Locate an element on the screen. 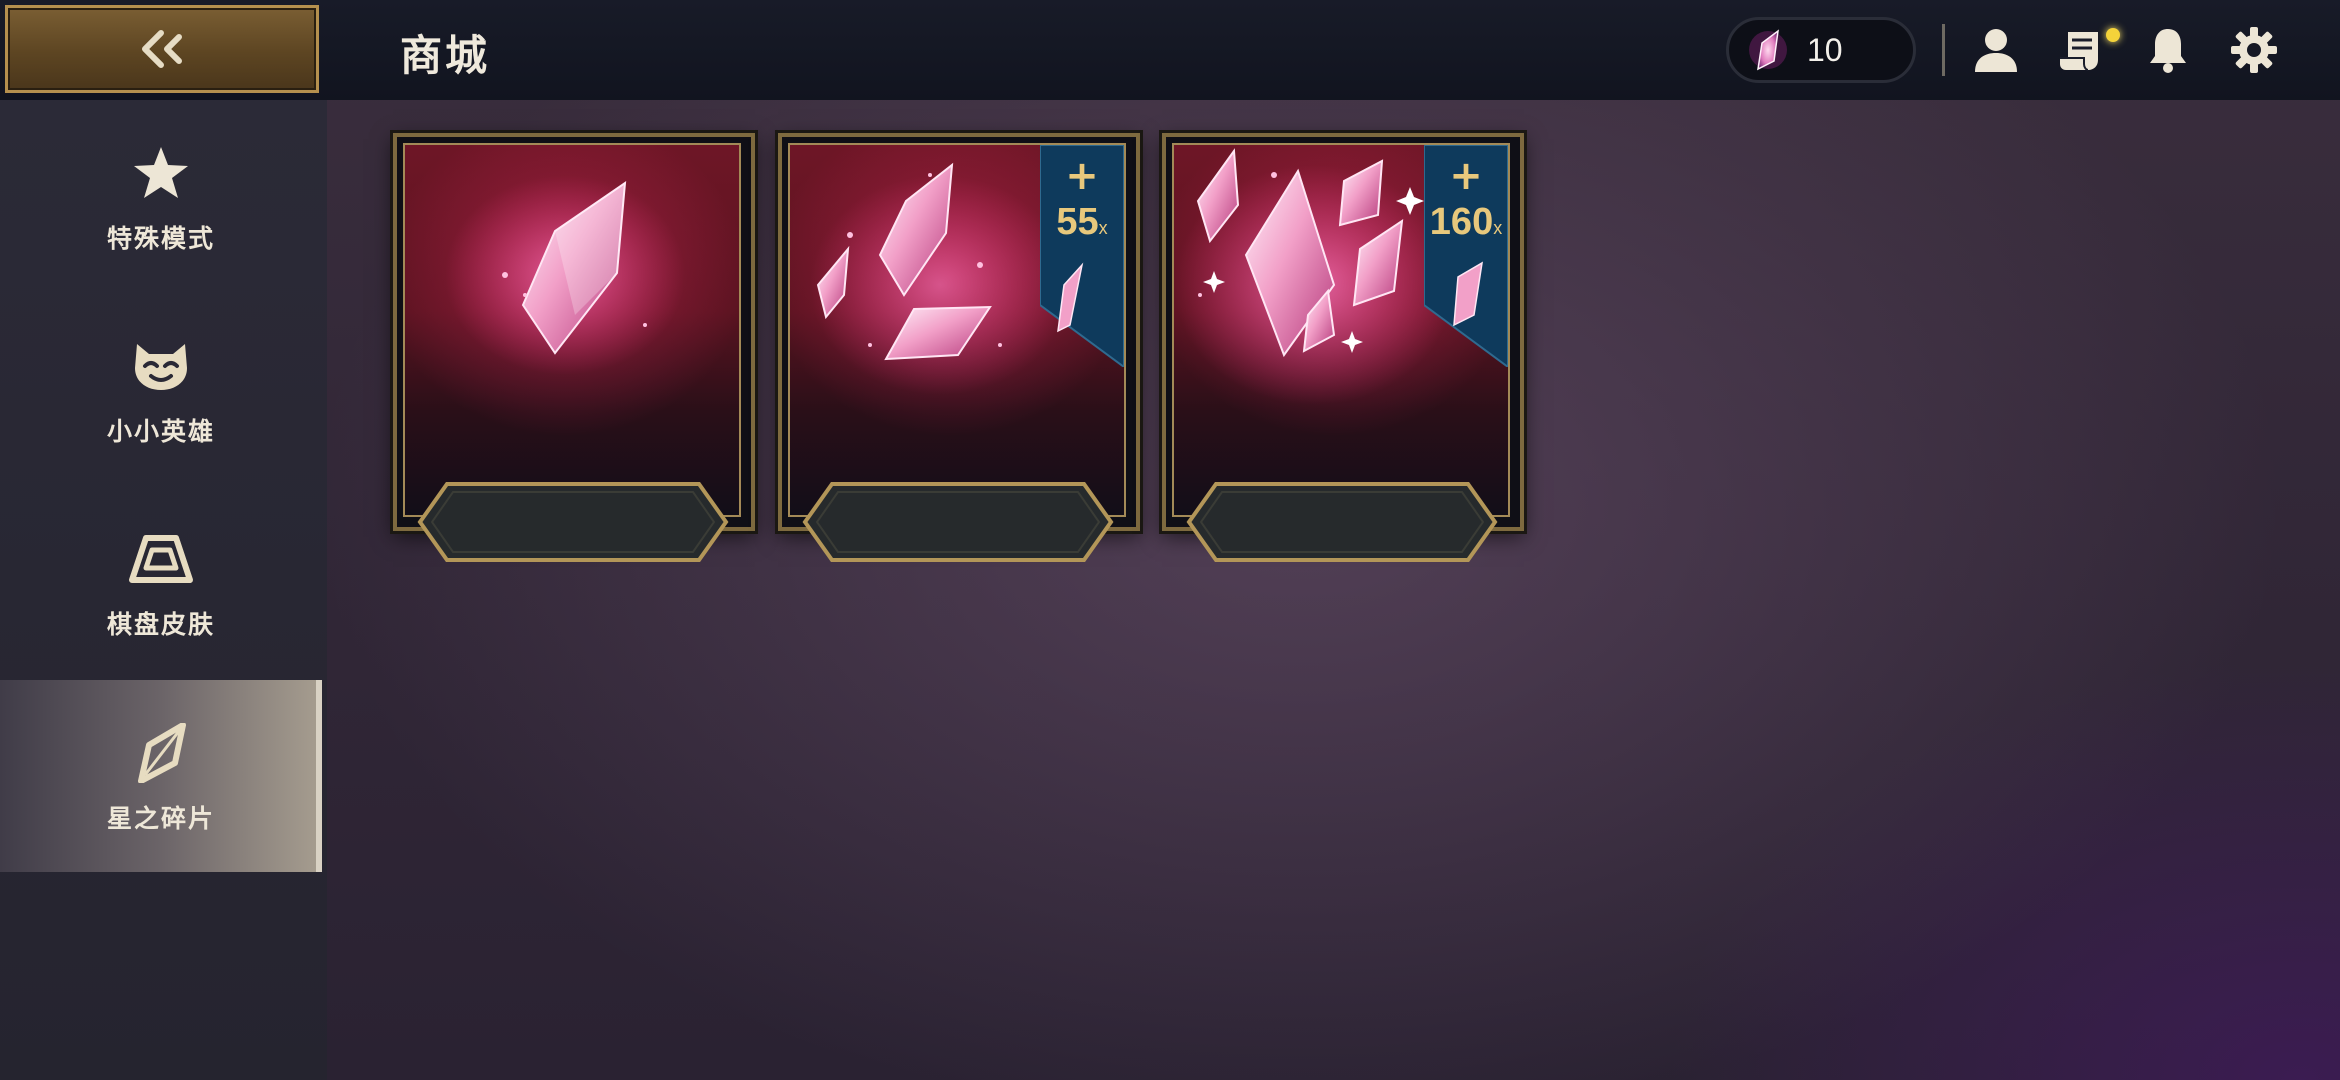 This screenshot has width=2340, height=1080. scroll-icon is located at coordinates (2079, 51).